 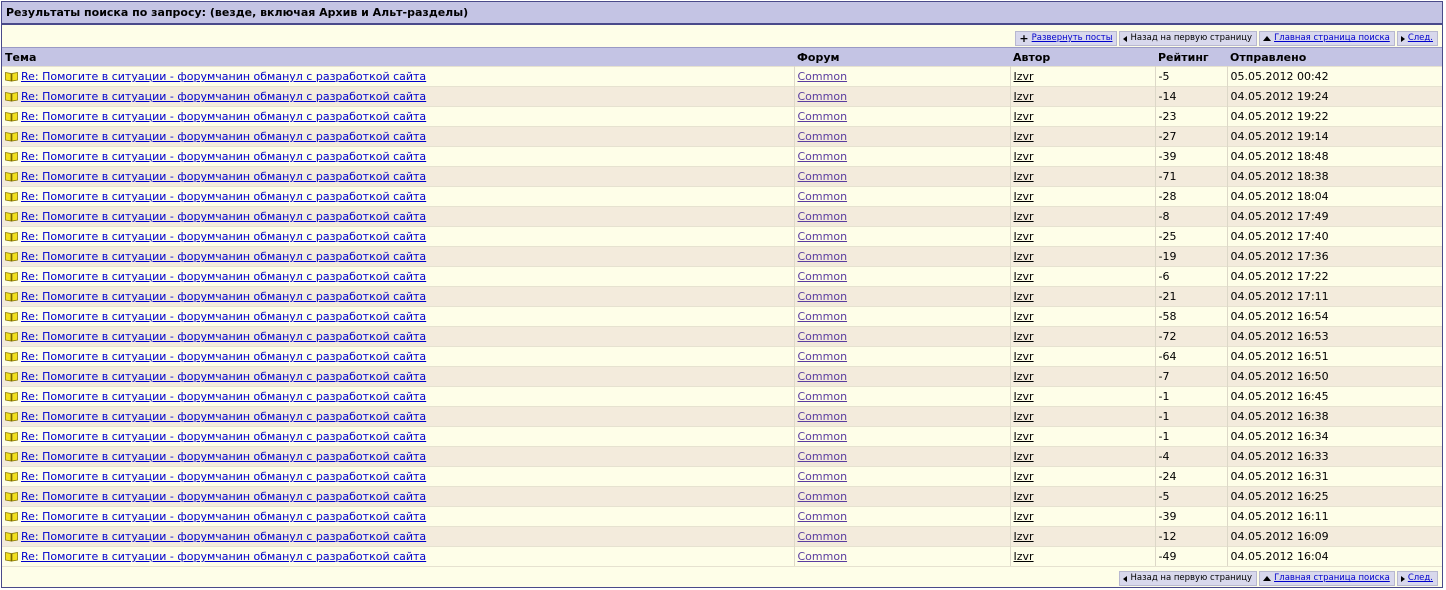 What do you see at coordinates (1191, 136) in the screenshot?
I see `rating-cell: -27` at bounding box center [1191, 136].